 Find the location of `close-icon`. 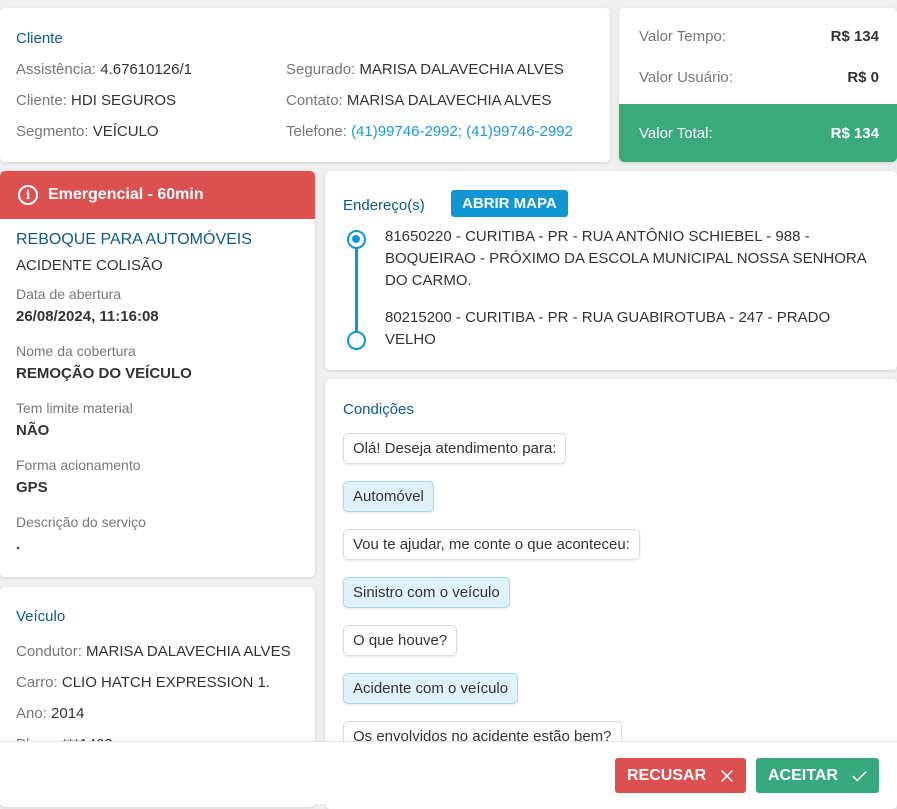

close-icon is located at coordinates (727, 775).